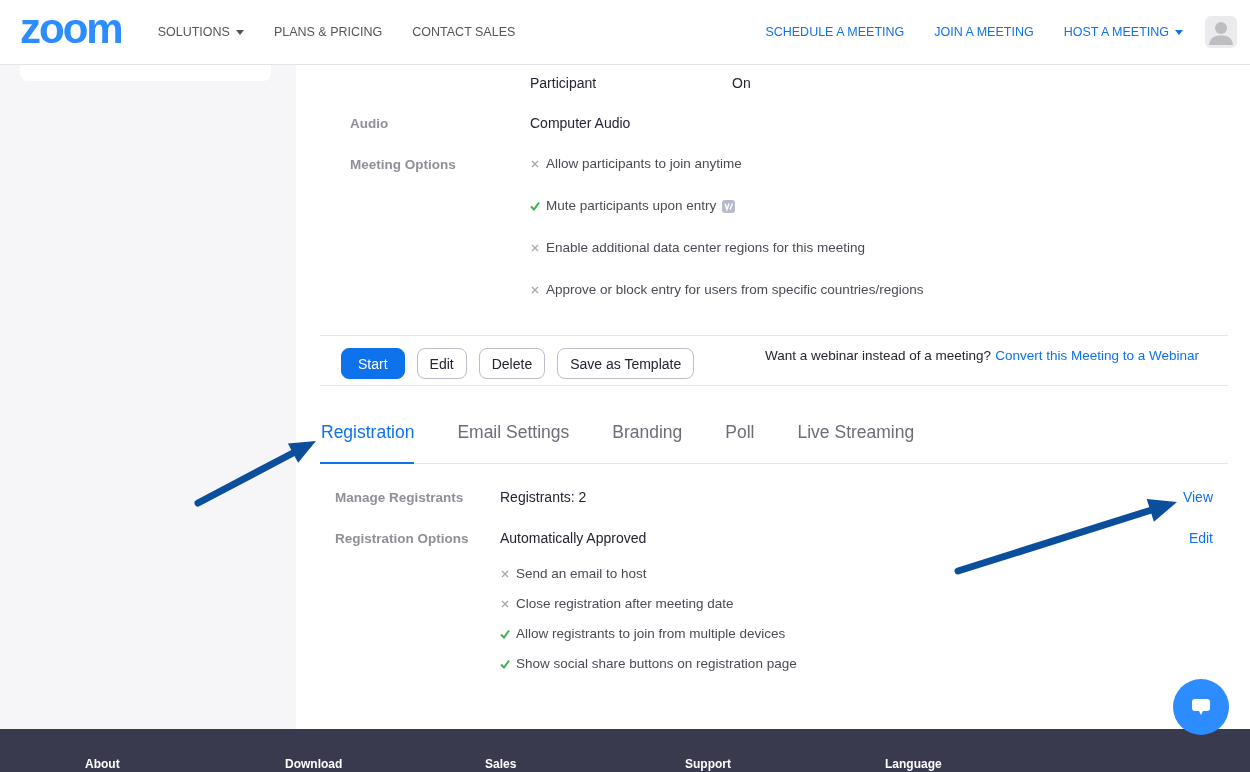 The width and height of the screenshot is (1250, 772). Describe the element at coordinates (741, 83) in the screenshot. I see `field-value: On` at that location.